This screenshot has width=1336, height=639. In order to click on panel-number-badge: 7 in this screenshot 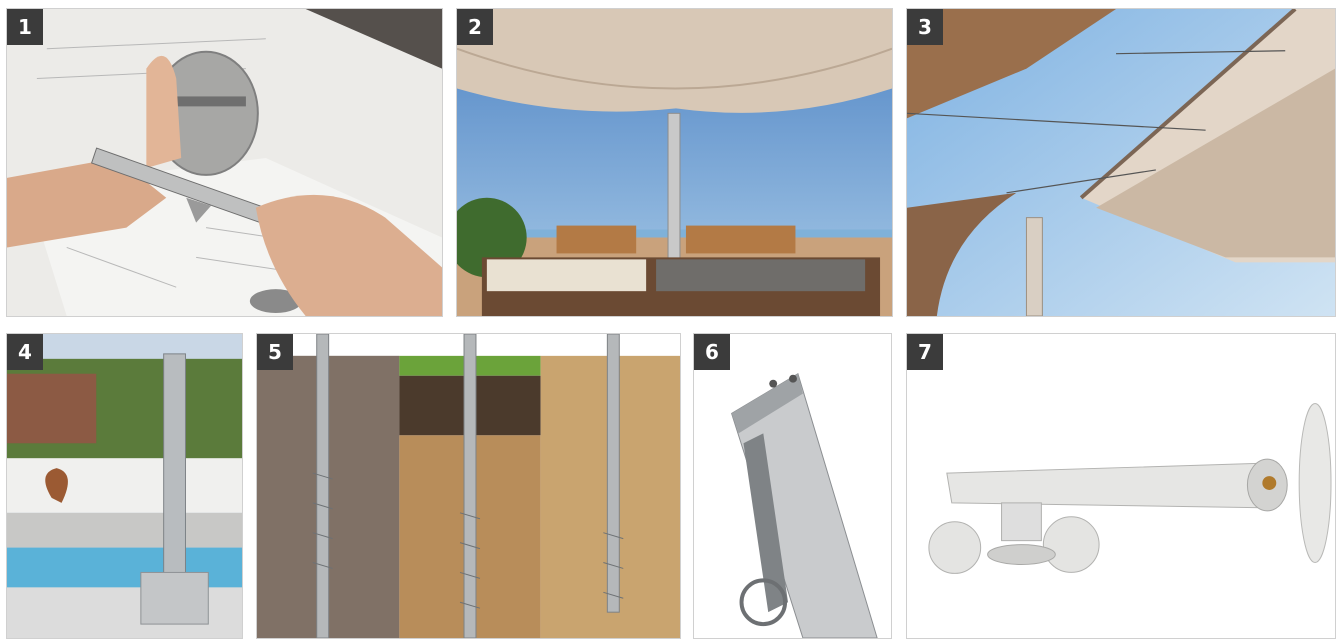, I will do `click(925, 352)`.